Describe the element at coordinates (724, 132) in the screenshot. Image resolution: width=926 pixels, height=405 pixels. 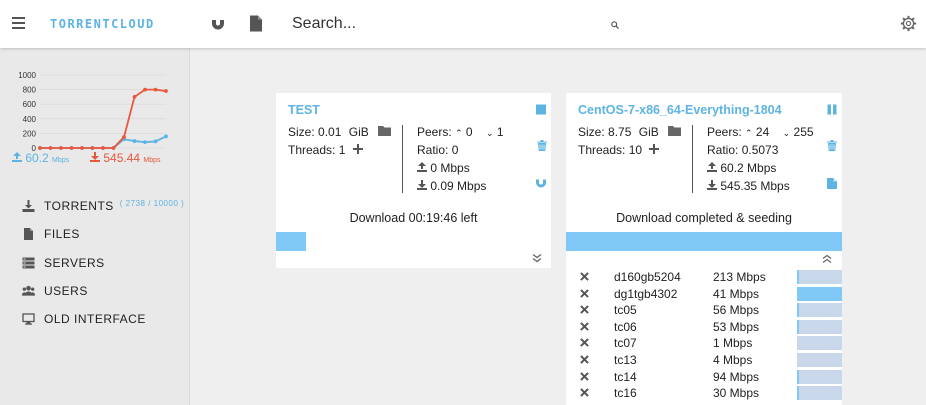
I see `peers-label: Peers:` at that location.